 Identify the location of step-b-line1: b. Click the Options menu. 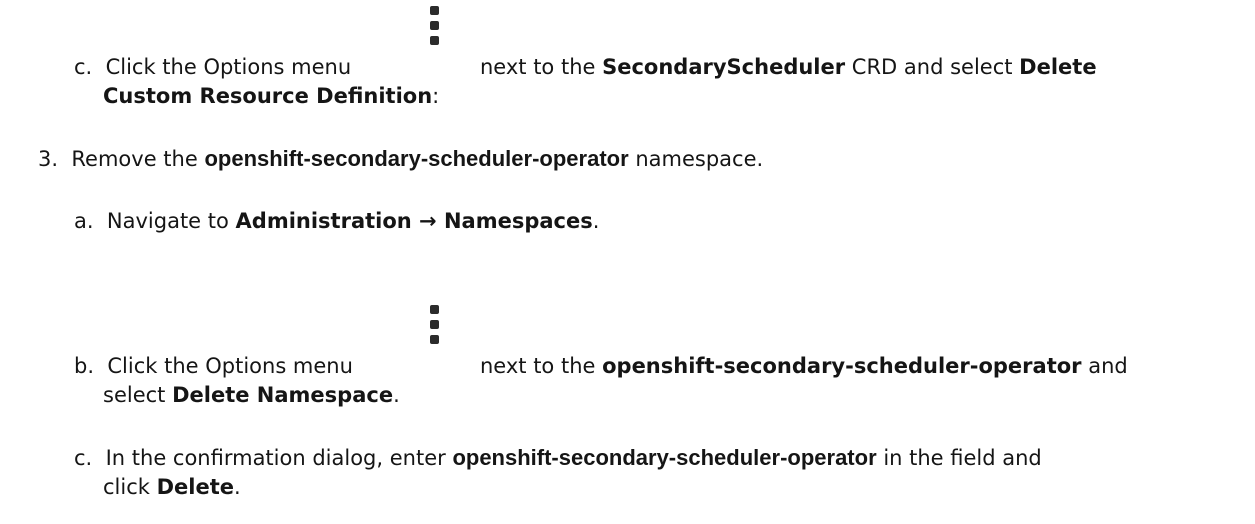
(213, 366).